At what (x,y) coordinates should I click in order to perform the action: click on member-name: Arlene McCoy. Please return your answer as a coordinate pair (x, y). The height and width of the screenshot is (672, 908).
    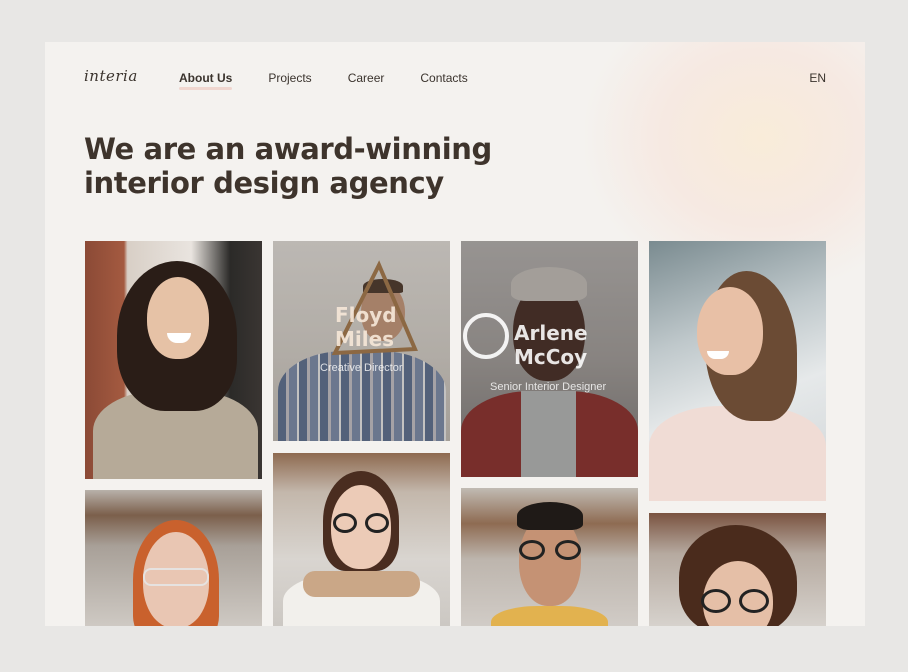
    Looking at the image, I should click on (551, 345).